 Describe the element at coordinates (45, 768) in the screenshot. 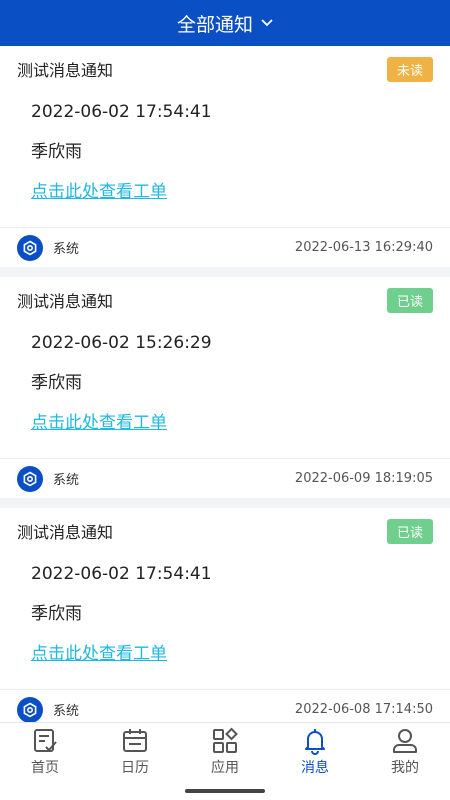

I see `tab-label: 首页` at that location.